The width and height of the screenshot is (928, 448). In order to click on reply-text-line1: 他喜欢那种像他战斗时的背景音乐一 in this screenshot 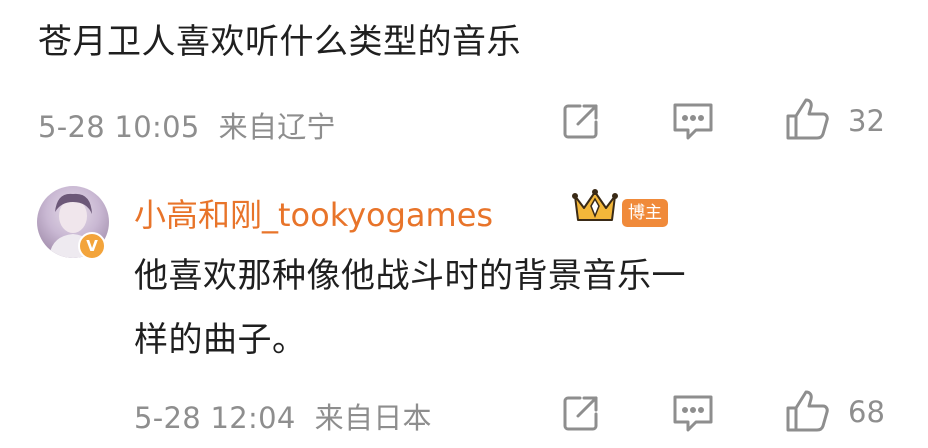, I will do `click(410, 276)`.